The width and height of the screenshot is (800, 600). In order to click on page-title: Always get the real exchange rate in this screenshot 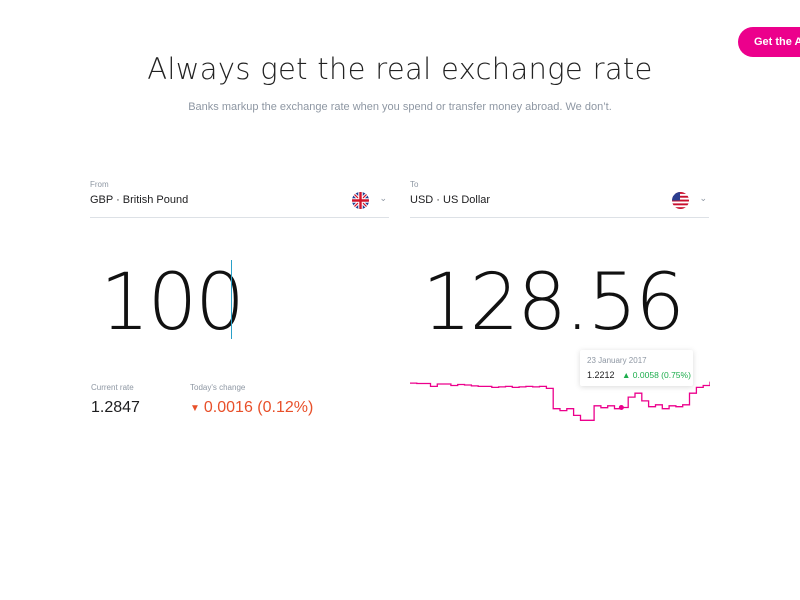, I will do `click(400, 69)`.